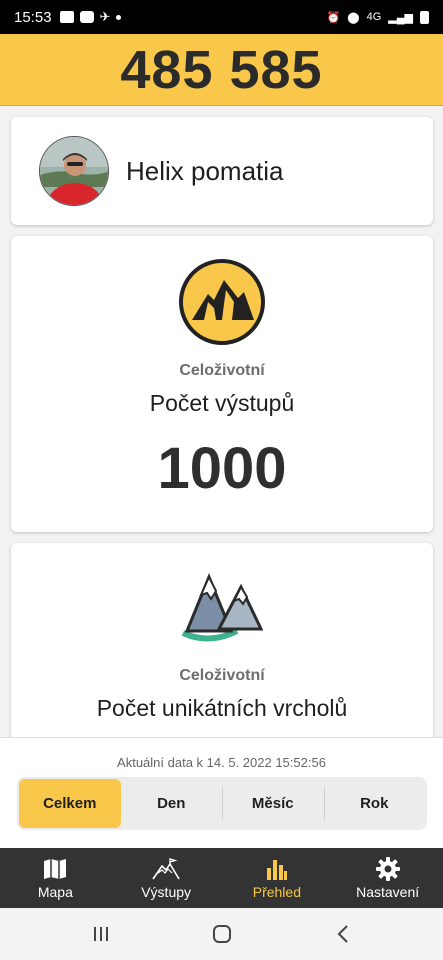 This screenshot has height=960, width=443. Describe the element at coordinates (400, 17) in the screenshot. I see `signal-icon: ▂▄▆` at that location.